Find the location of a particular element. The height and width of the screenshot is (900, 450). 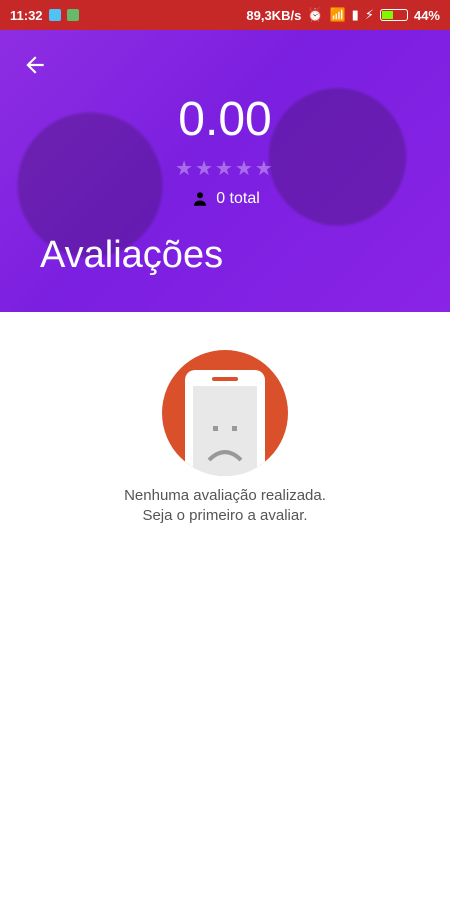

page-title: Avaliações is located at coordinates (132, 255).